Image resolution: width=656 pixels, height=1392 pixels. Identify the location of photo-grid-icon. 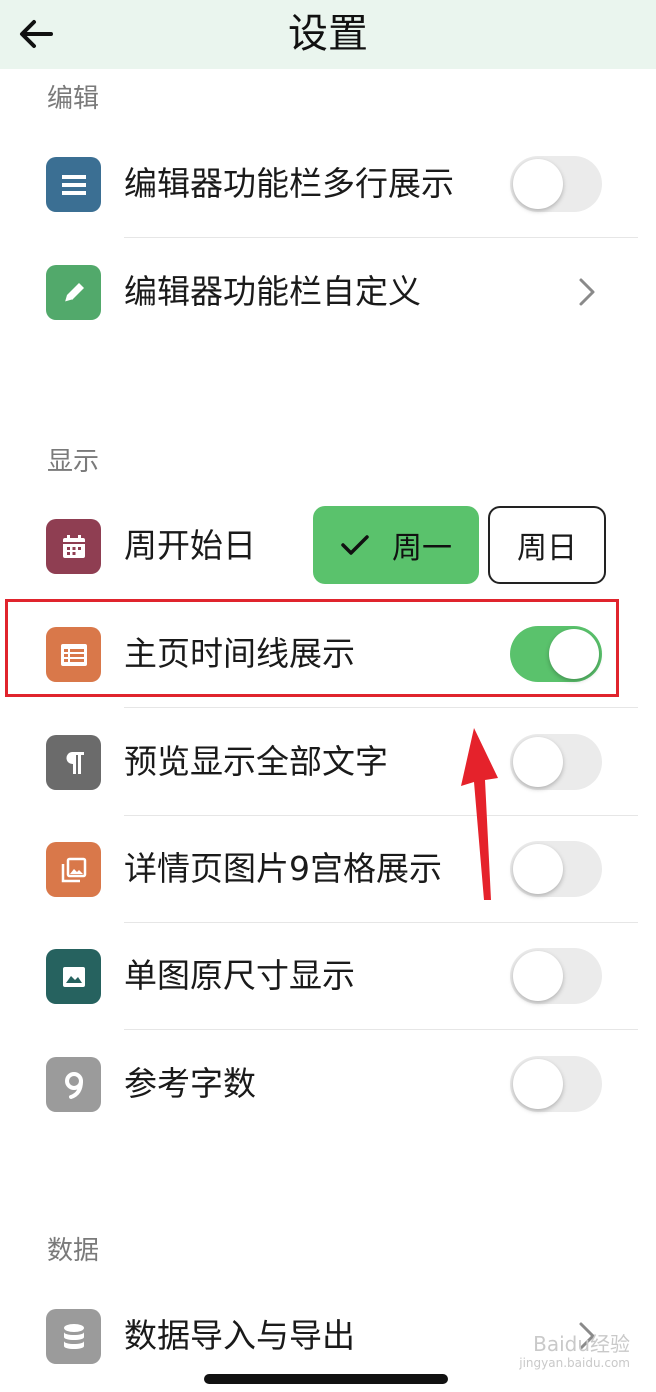
(73, 869).